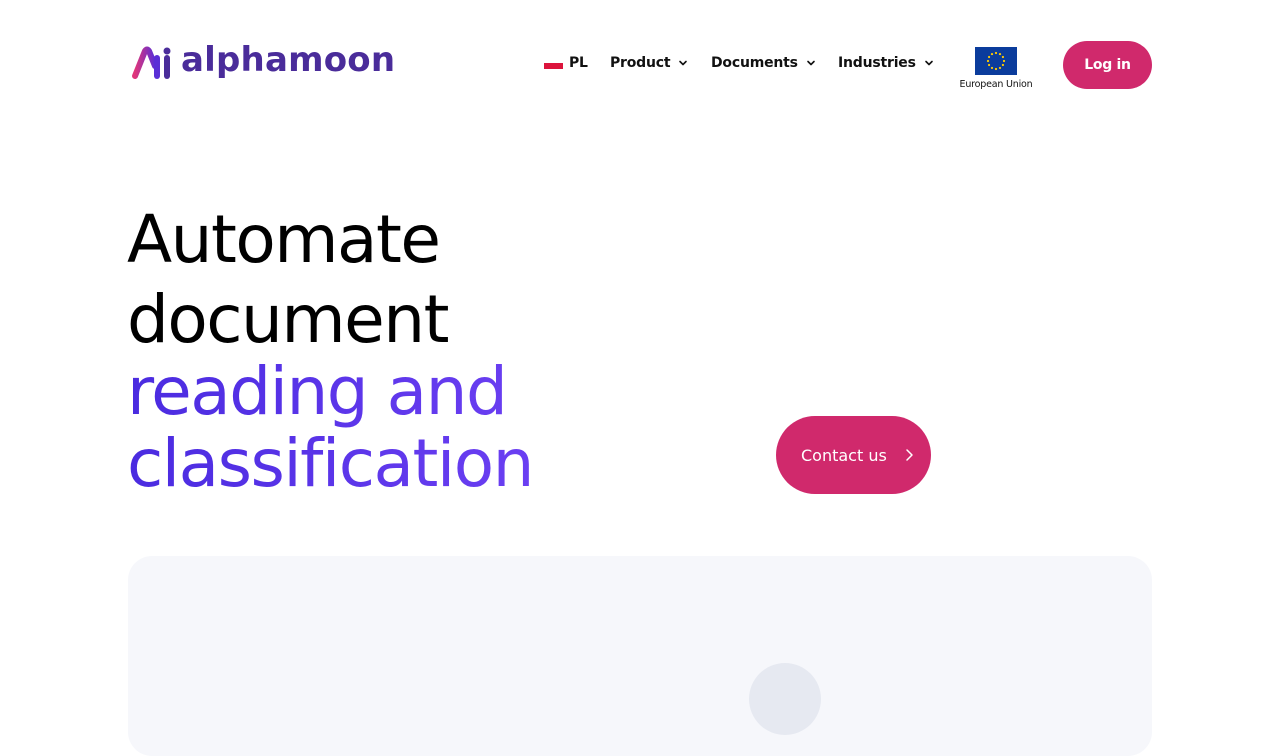 The image size is (1280, 756). Describe the element at coordinates (754, 63) in the screenshot. I see `nav-item-label: Documents` at that location.